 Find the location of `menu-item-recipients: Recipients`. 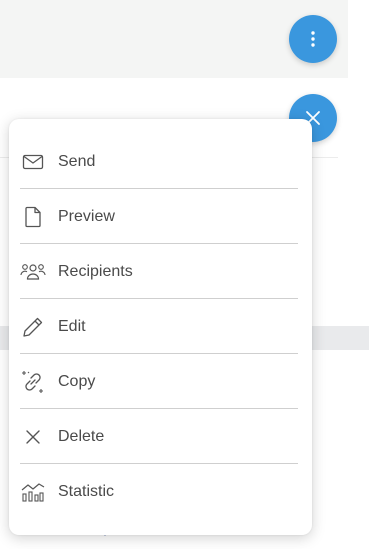

menu-item-recipients: Recipients is located at coordinates (159, 271).